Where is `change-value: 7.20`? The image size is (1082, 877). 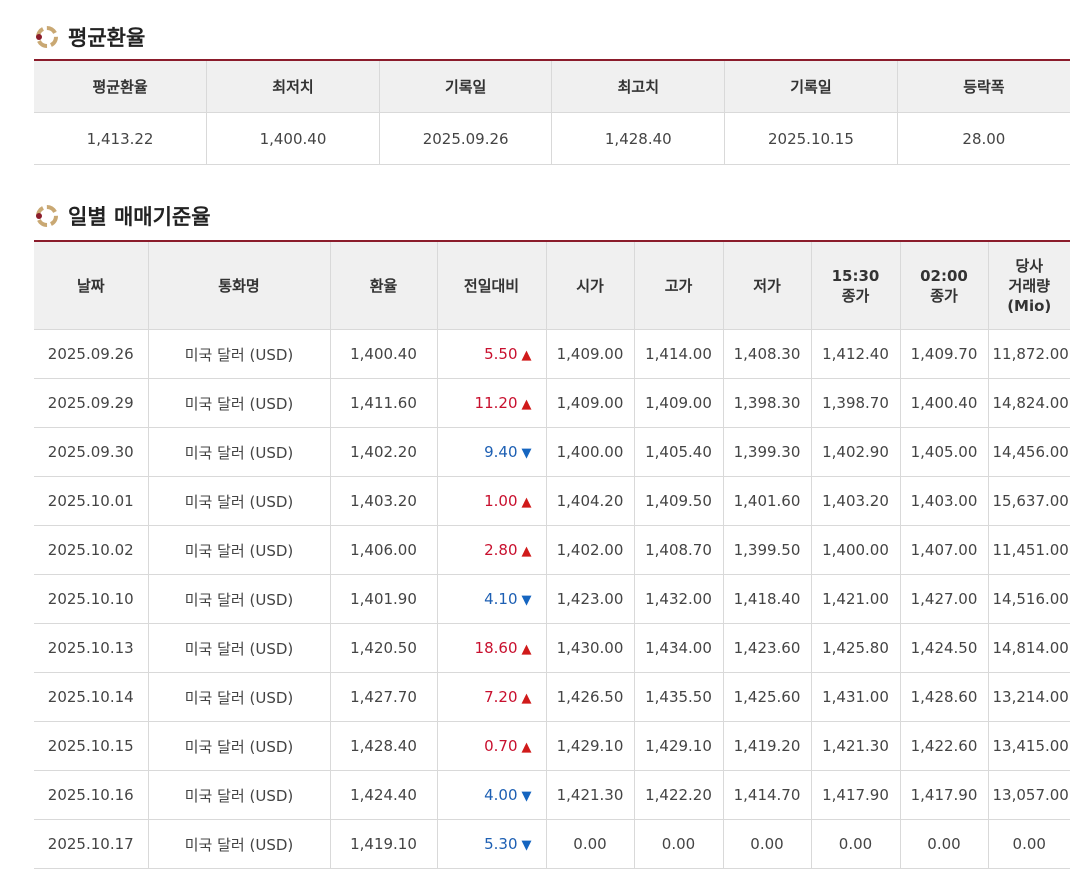
change-value: 7.20 is located at coordinates (501, 697).